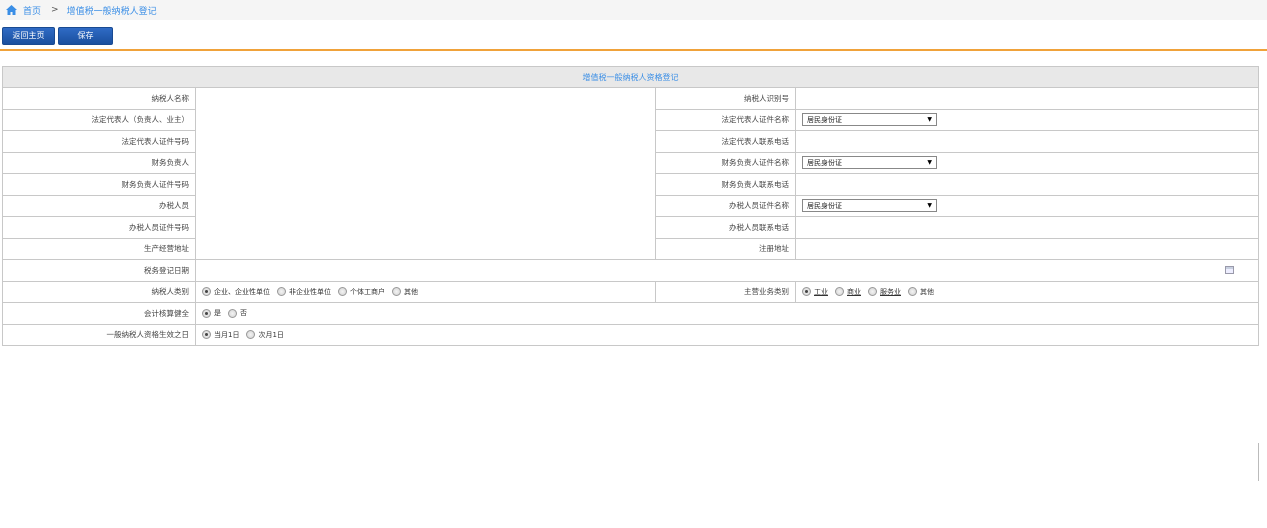  What do you see at coordinates (32, 10) in the screenshot?
I see `breadcrumb-home-link: 首页` at bounding box center [32, 10].